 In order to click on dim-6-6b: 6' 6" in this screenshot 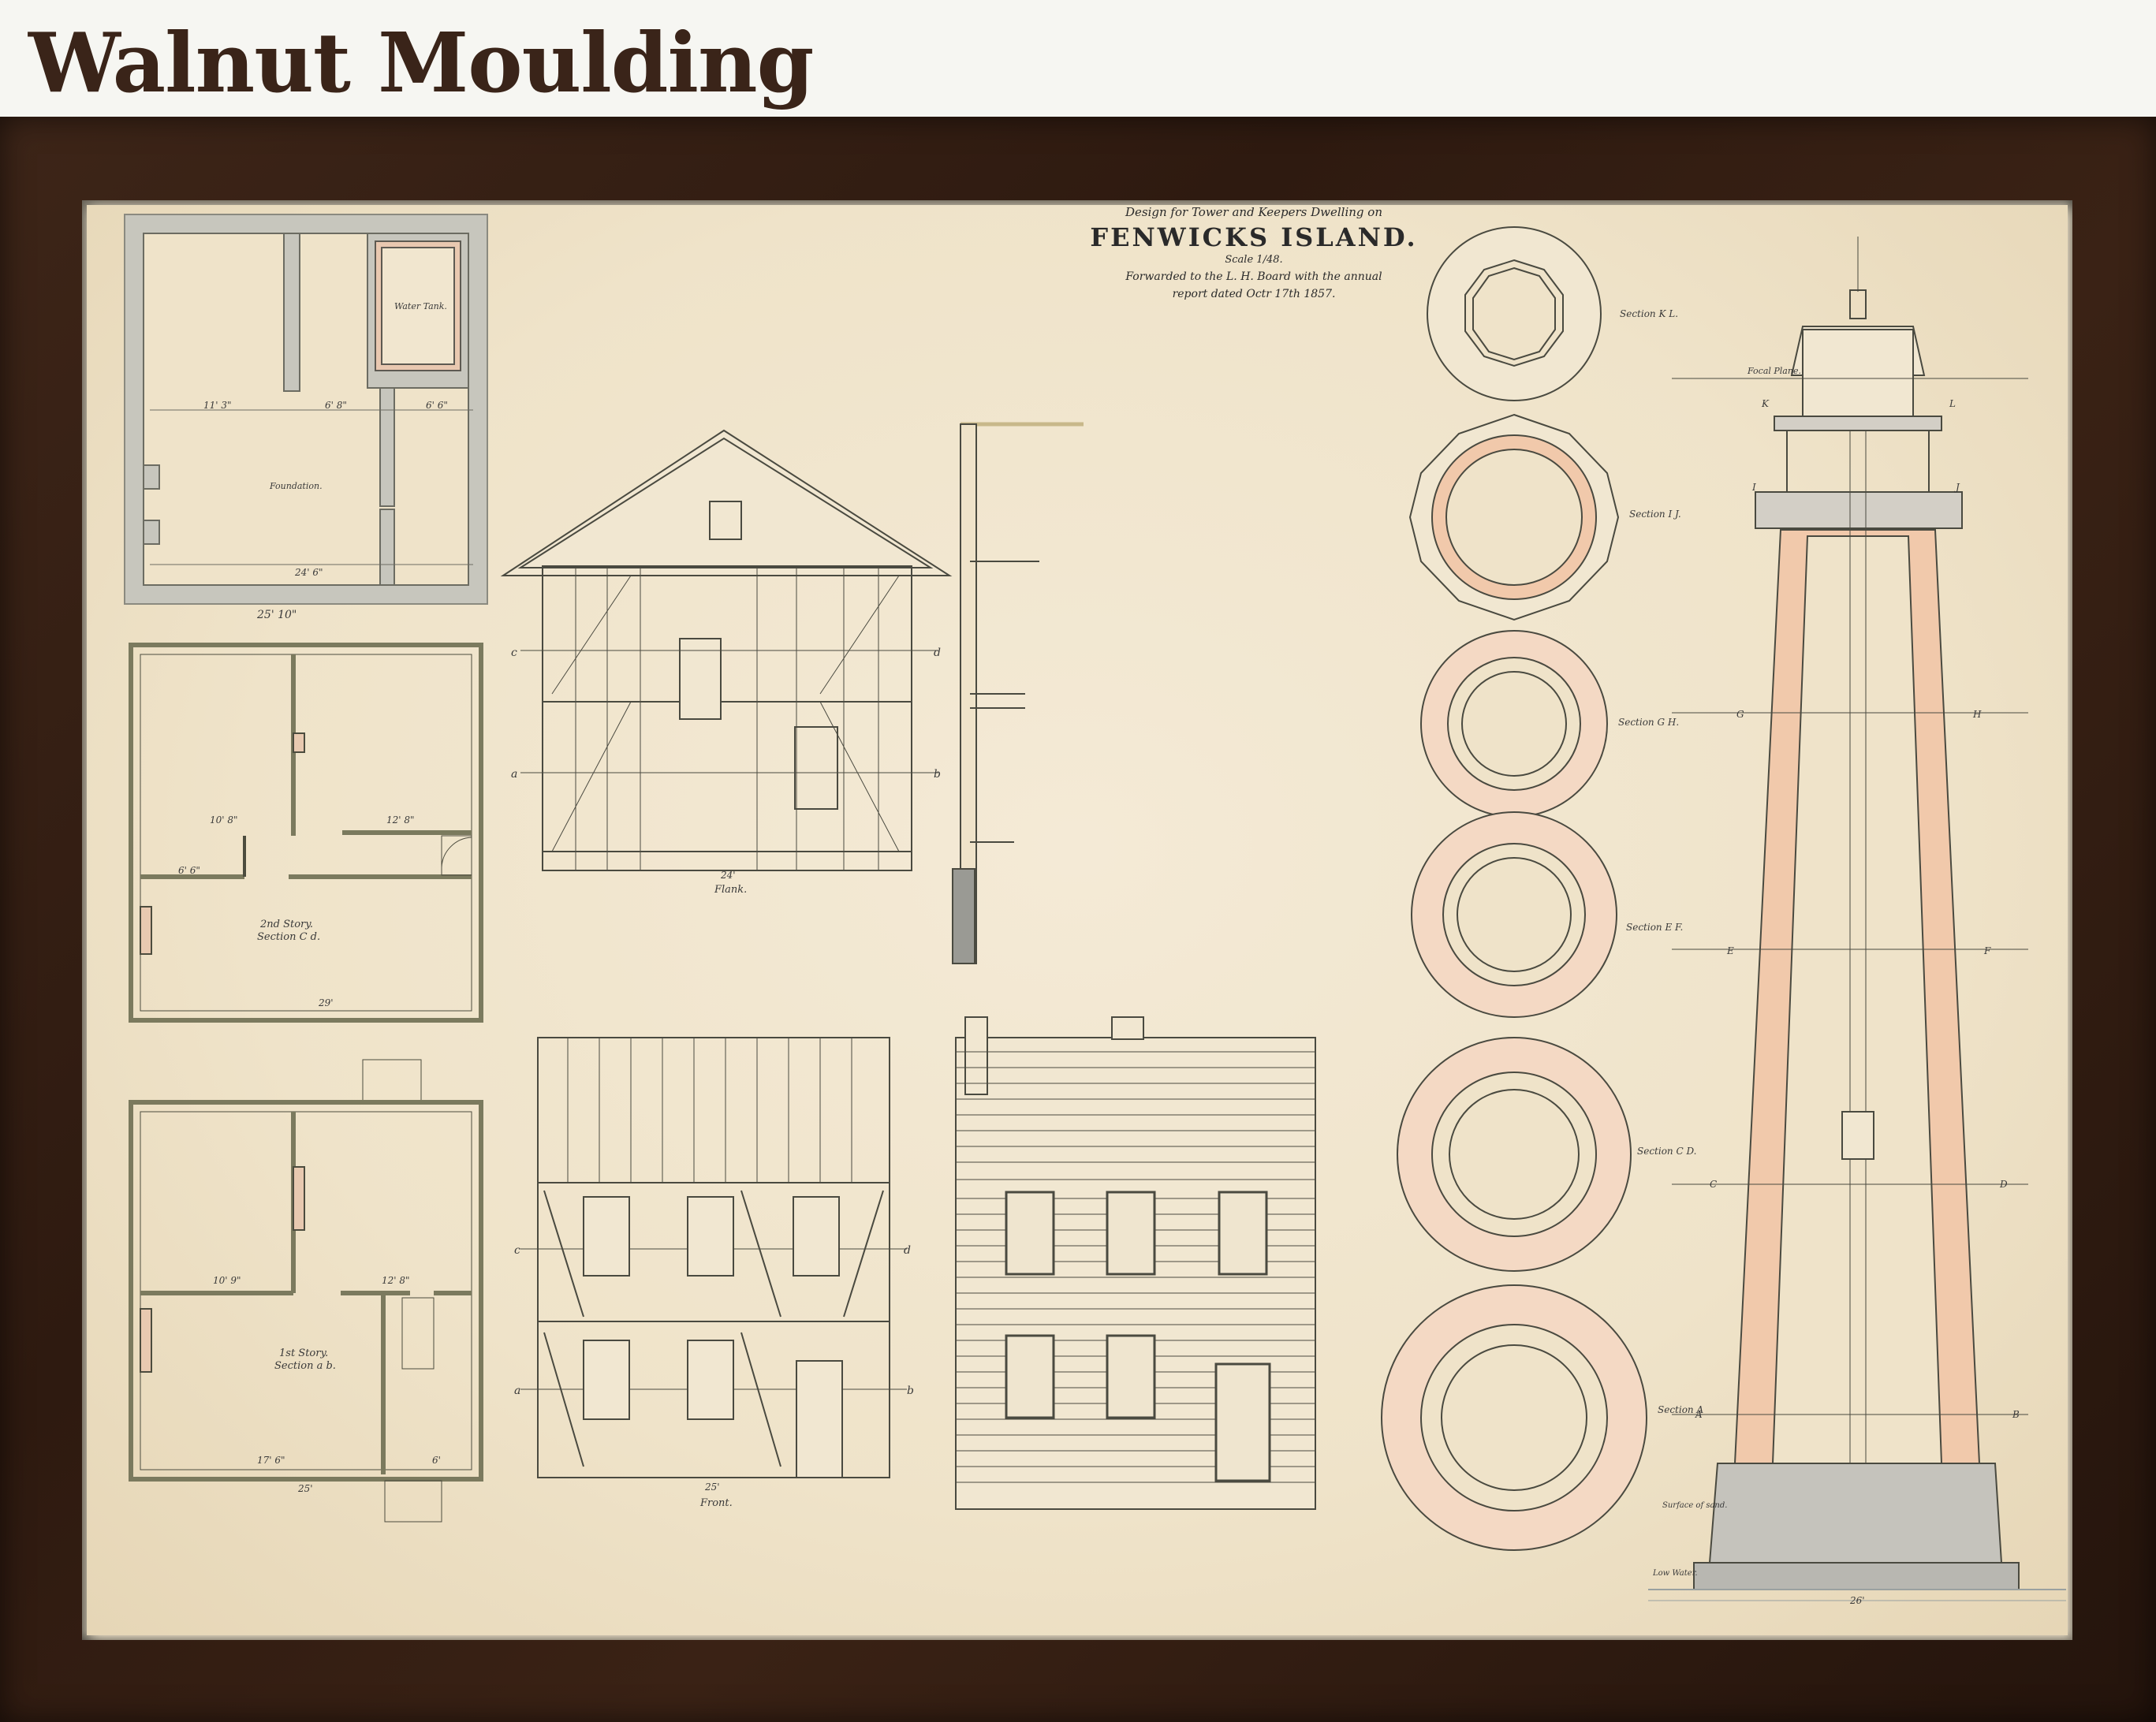, I will do `click(189, 870)`.